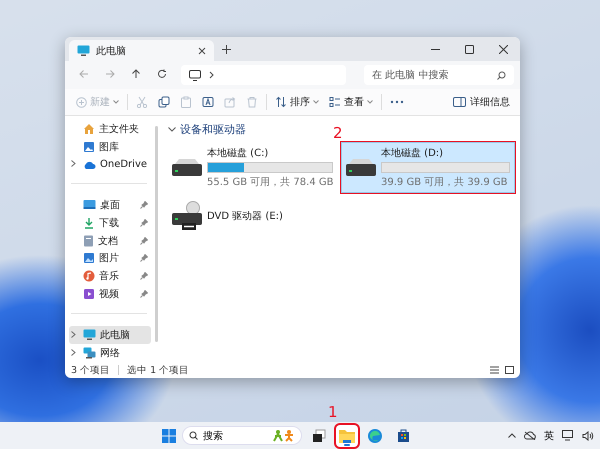  I want to click on refresh-icon, so click(162, 73).